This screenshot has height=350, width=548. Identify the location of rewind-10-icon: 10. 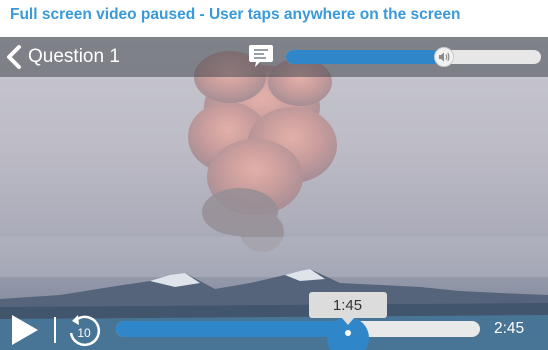
(85, 331).